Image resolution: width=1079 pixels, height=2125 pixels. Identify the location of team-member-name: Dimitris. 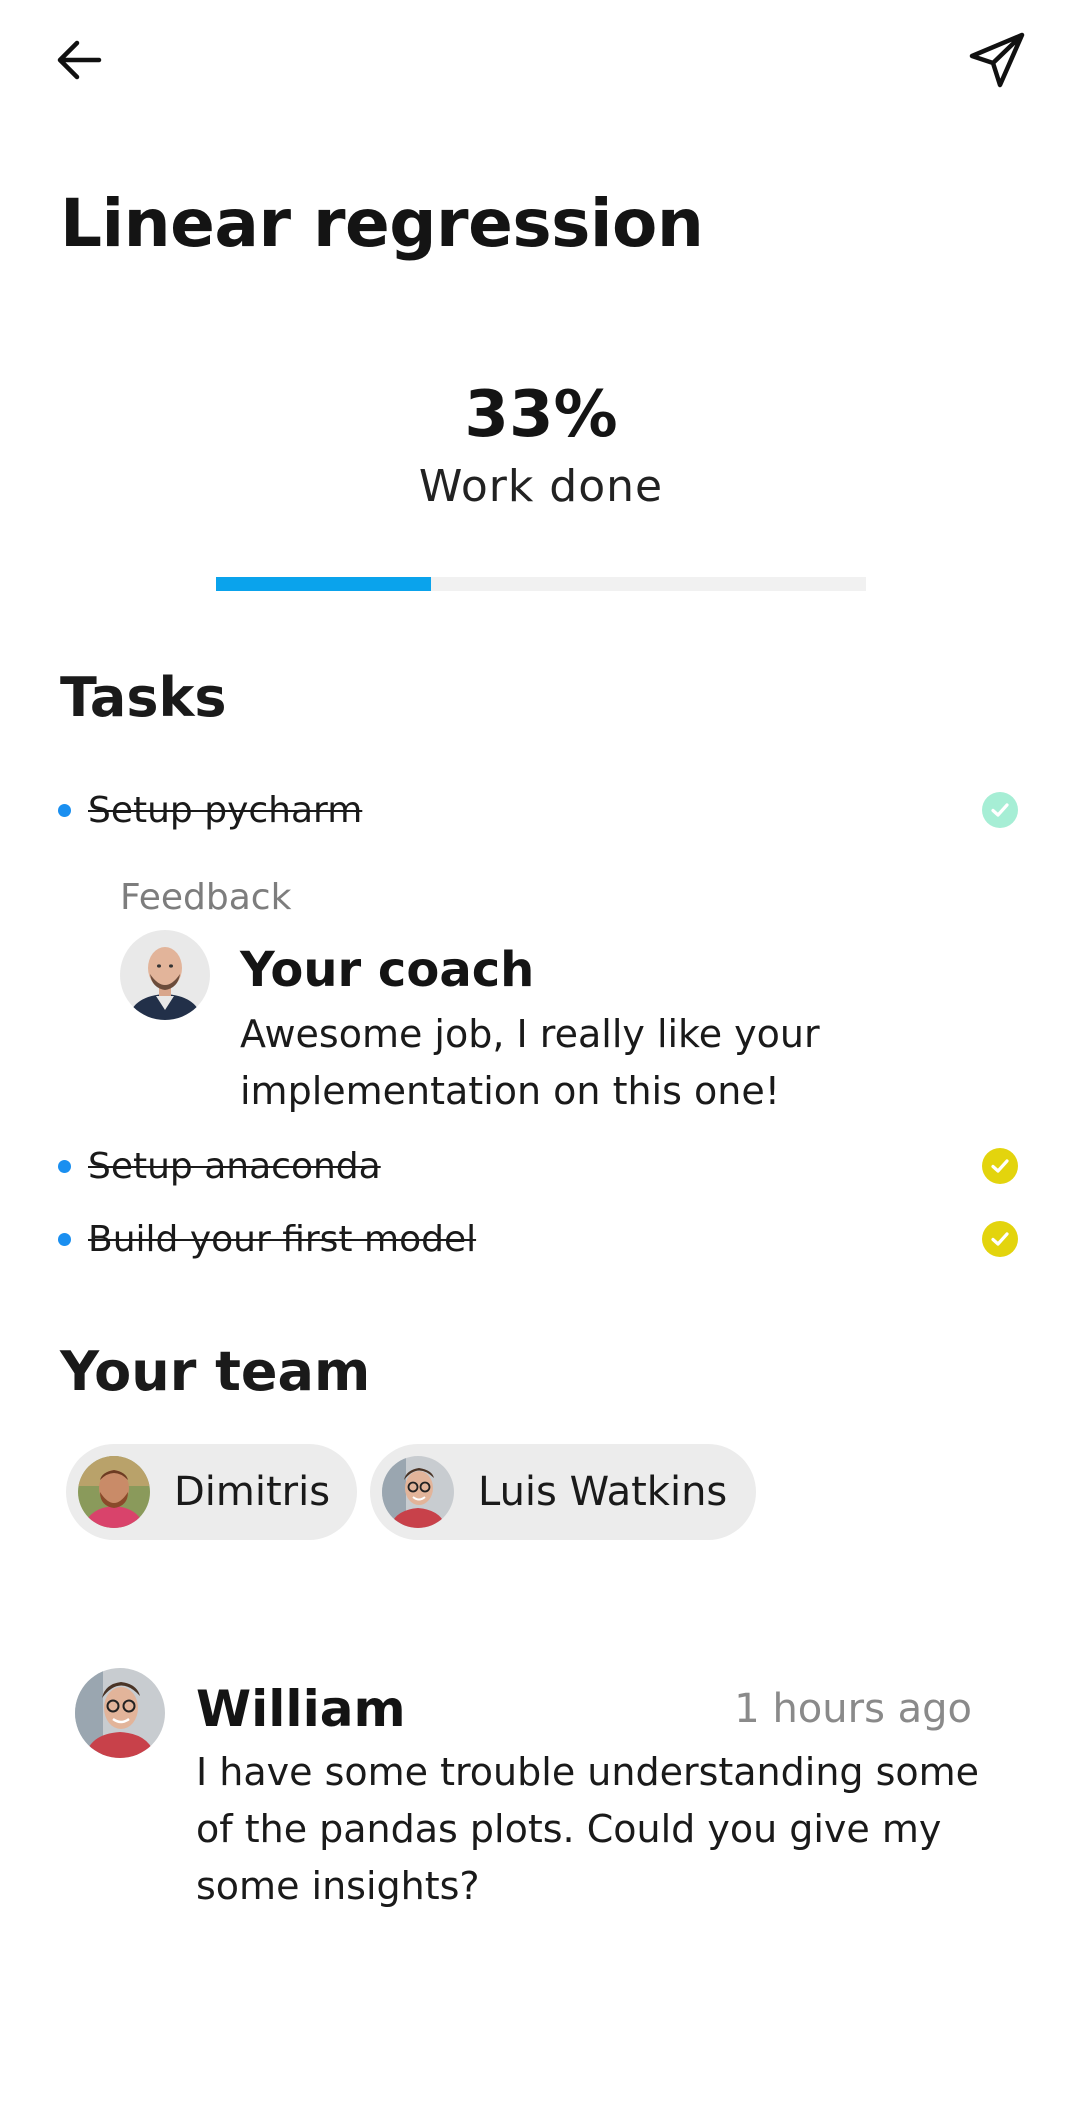
(252, 1492).